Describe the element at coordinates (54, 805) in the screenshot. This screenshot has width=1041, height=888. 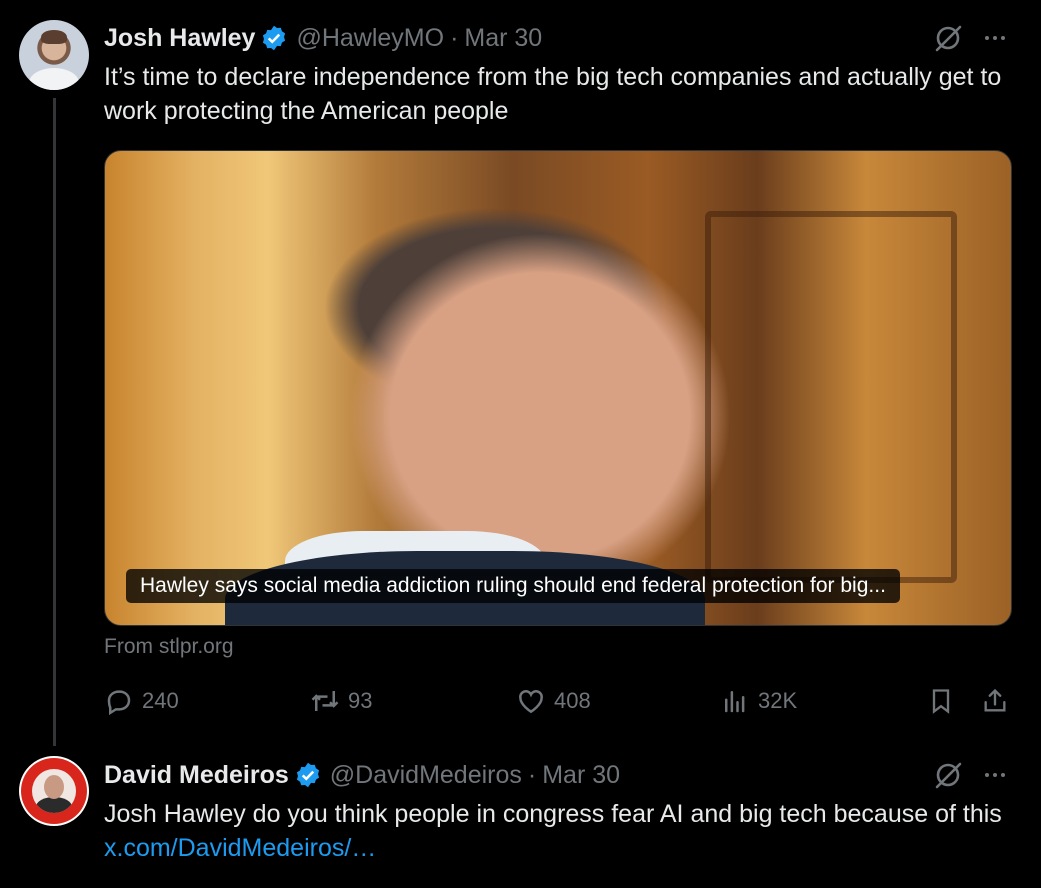
I see `avatar-body` at that location.